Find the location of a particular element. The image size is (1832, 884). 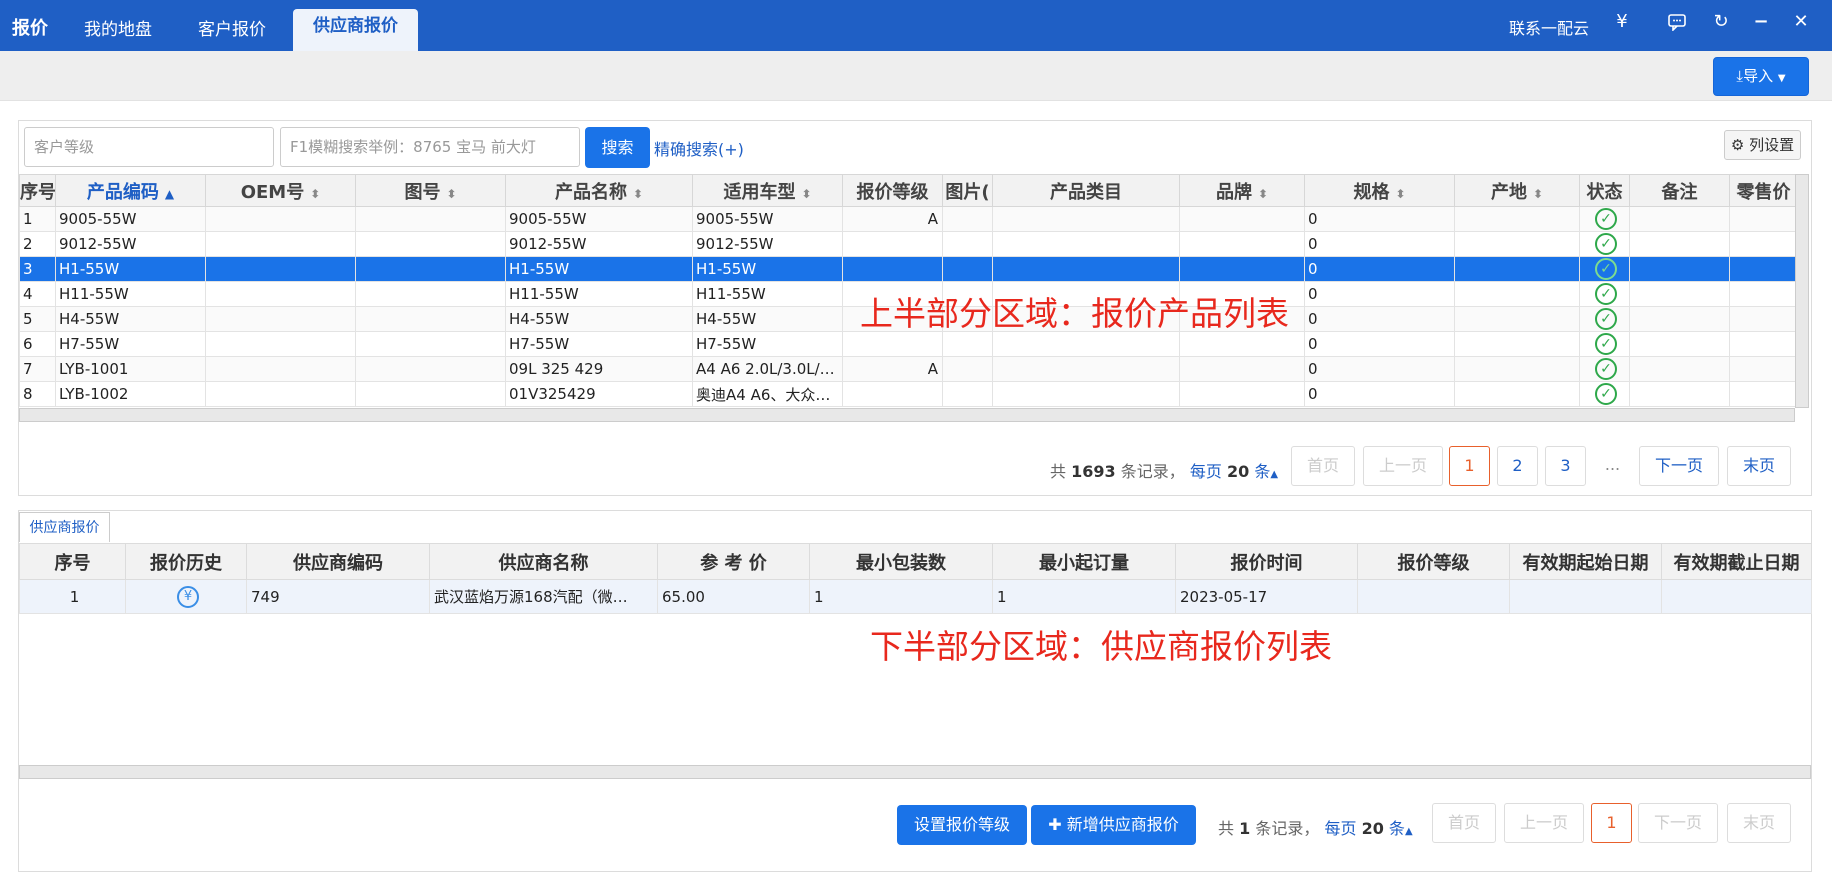

cell-index: 3 is located at coordinates (37, 269).